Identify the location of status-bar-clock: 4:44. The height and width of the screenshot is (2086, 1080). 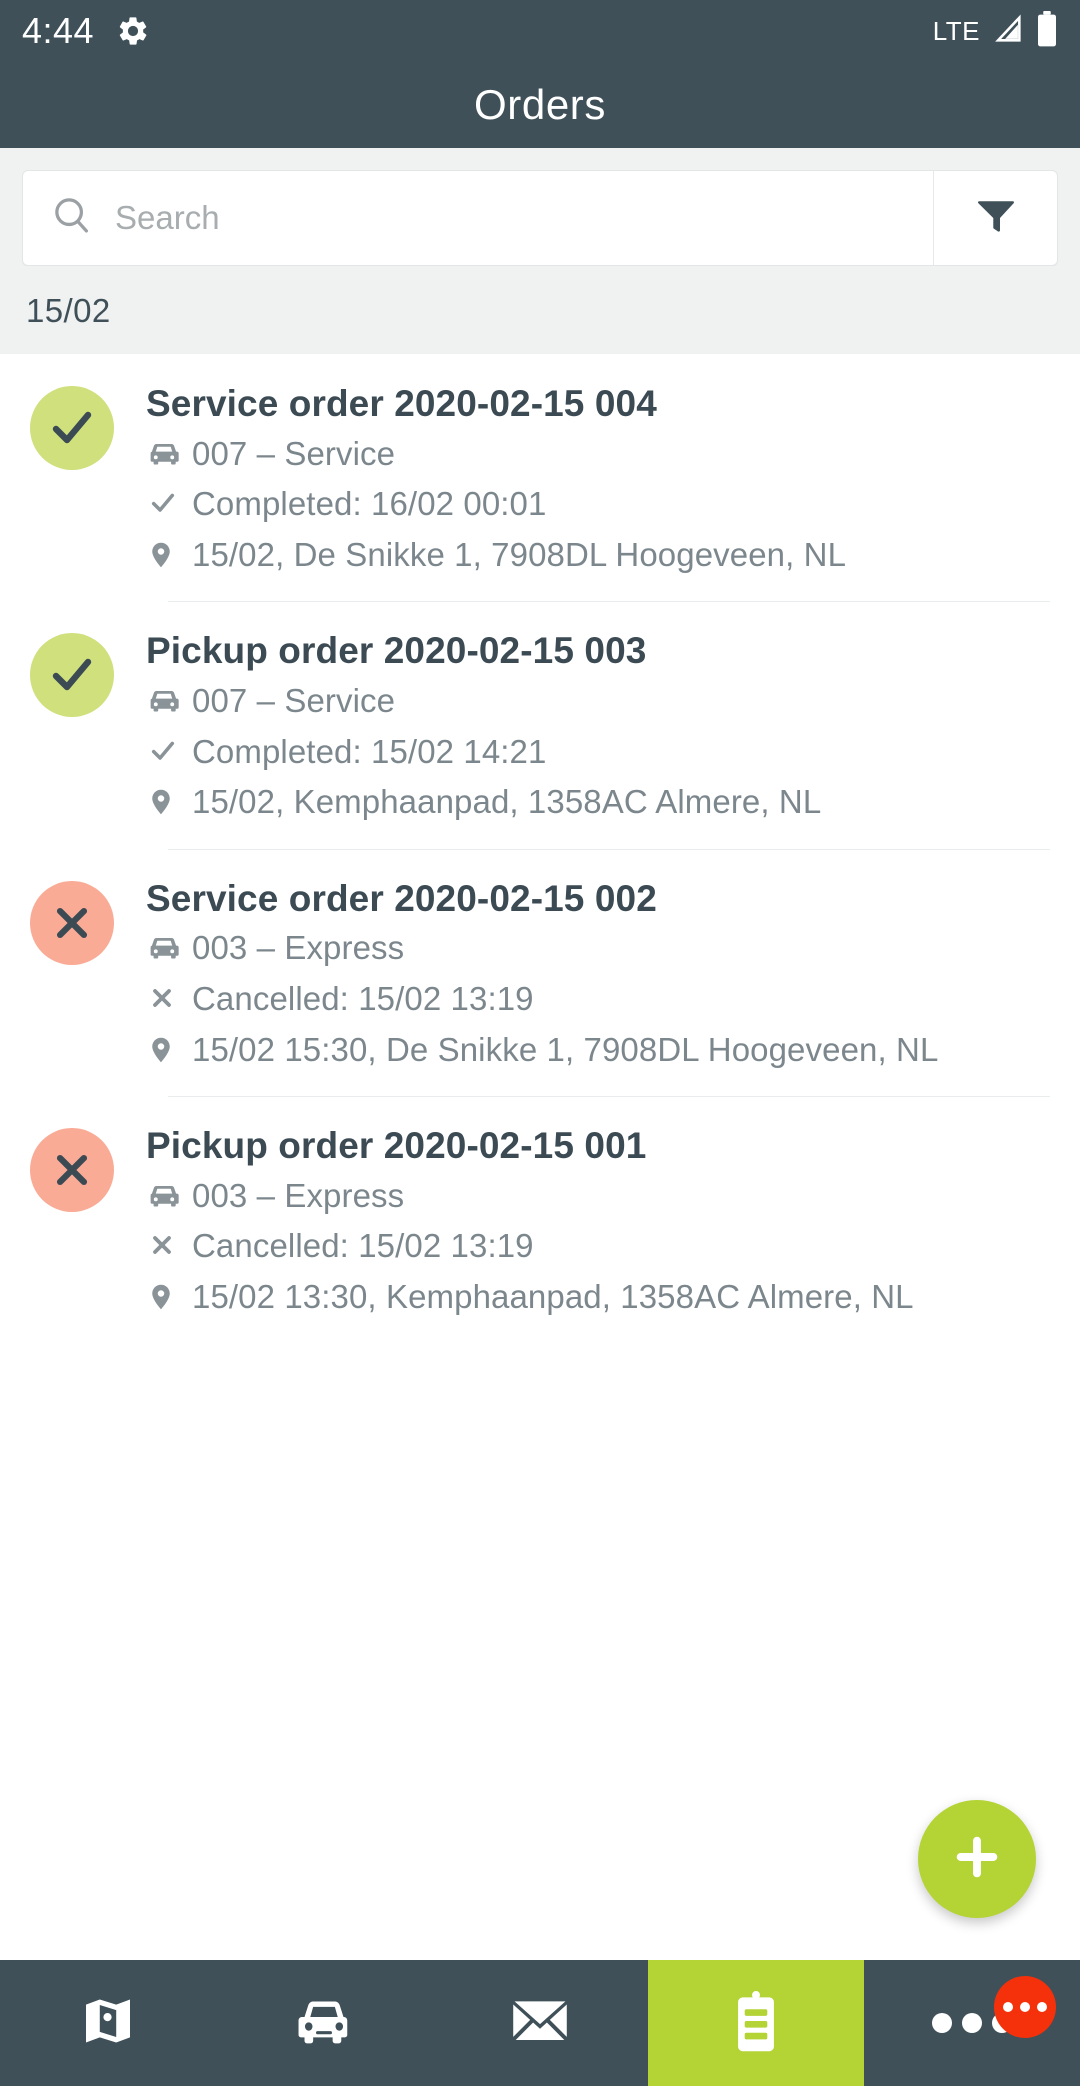
(58, 30).